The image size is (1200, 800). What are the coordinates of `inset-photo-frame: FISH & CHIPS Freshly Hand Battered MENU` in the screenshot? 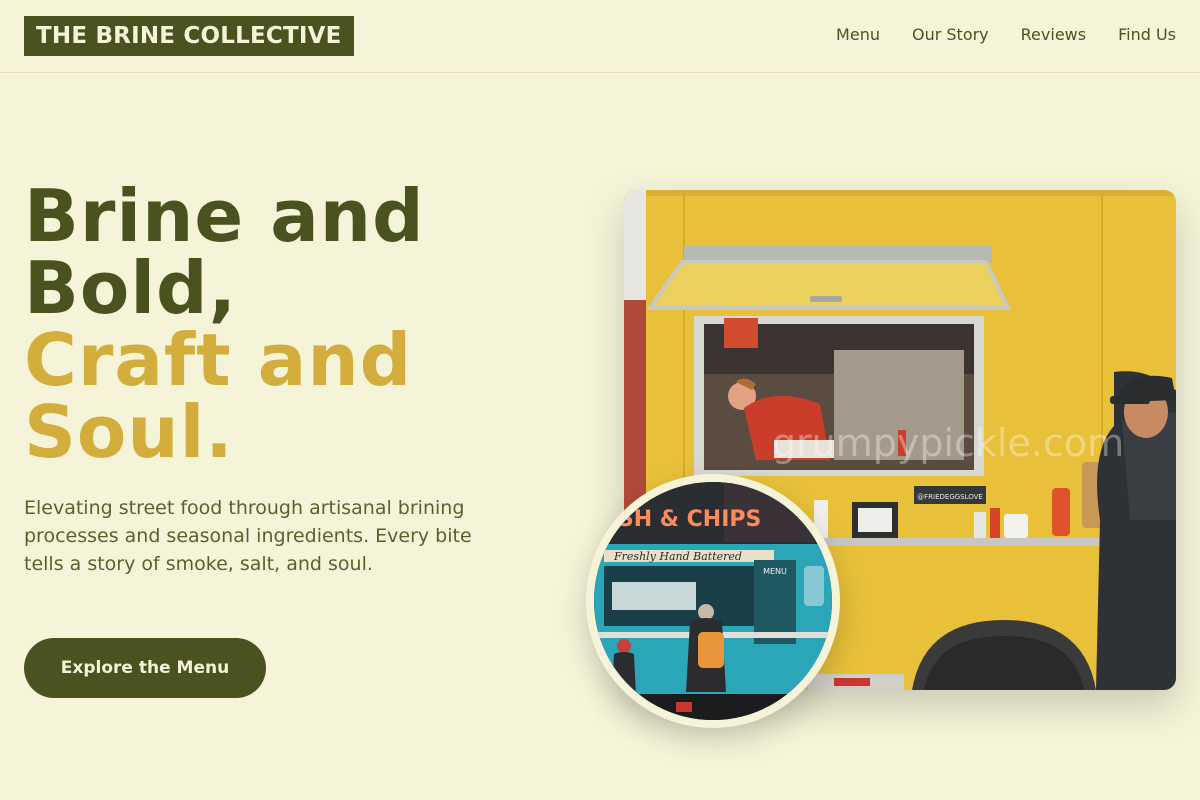 It's located at (713, 601).